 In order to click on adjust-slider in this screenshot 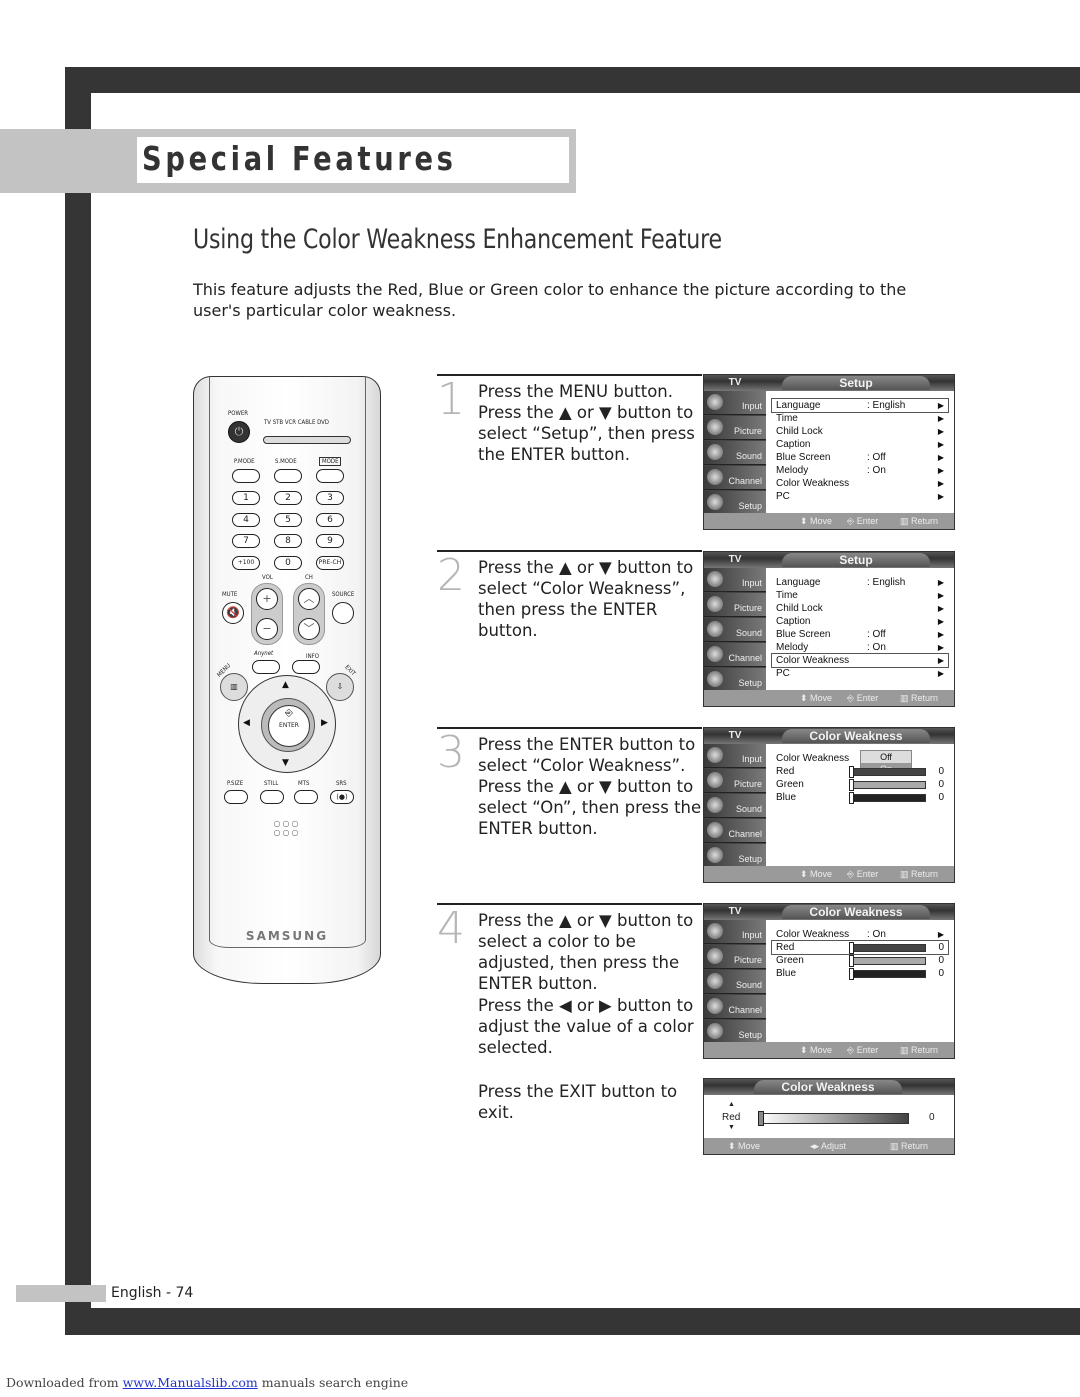, I will do `click(833, 1118)`.